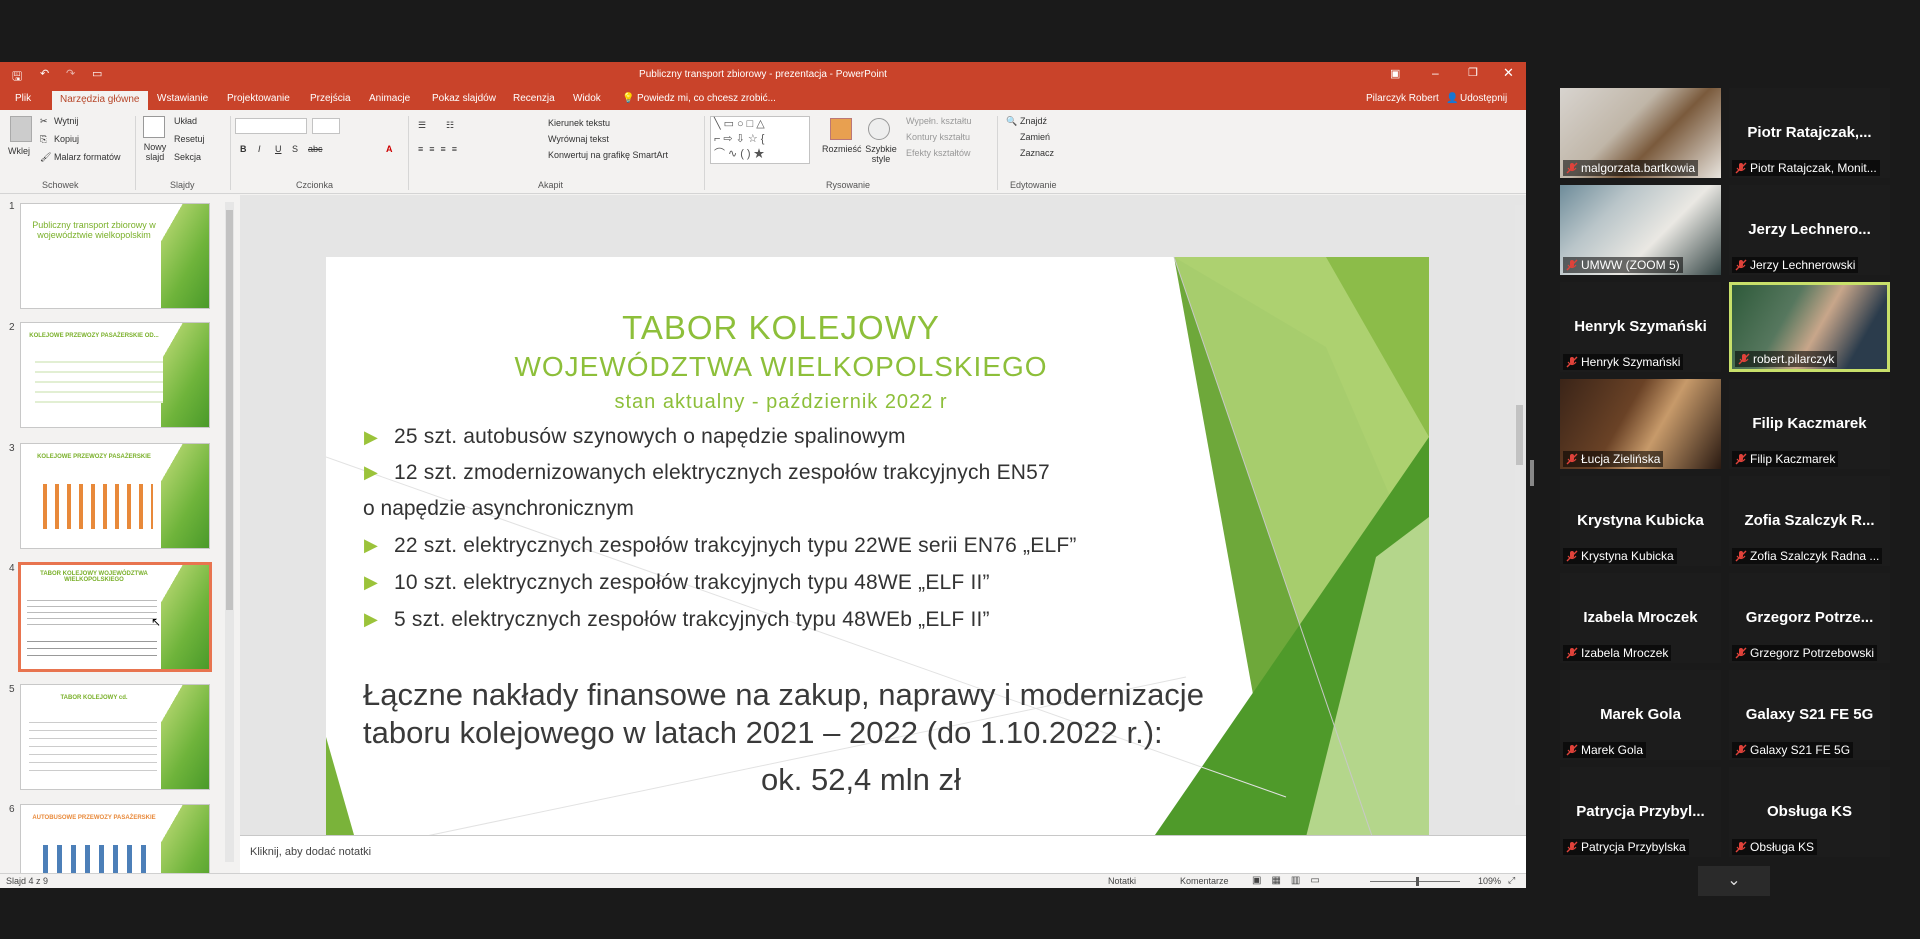 The image size is (1920, 939). I want to click on slide-scrollbar, so click(1519, 505).